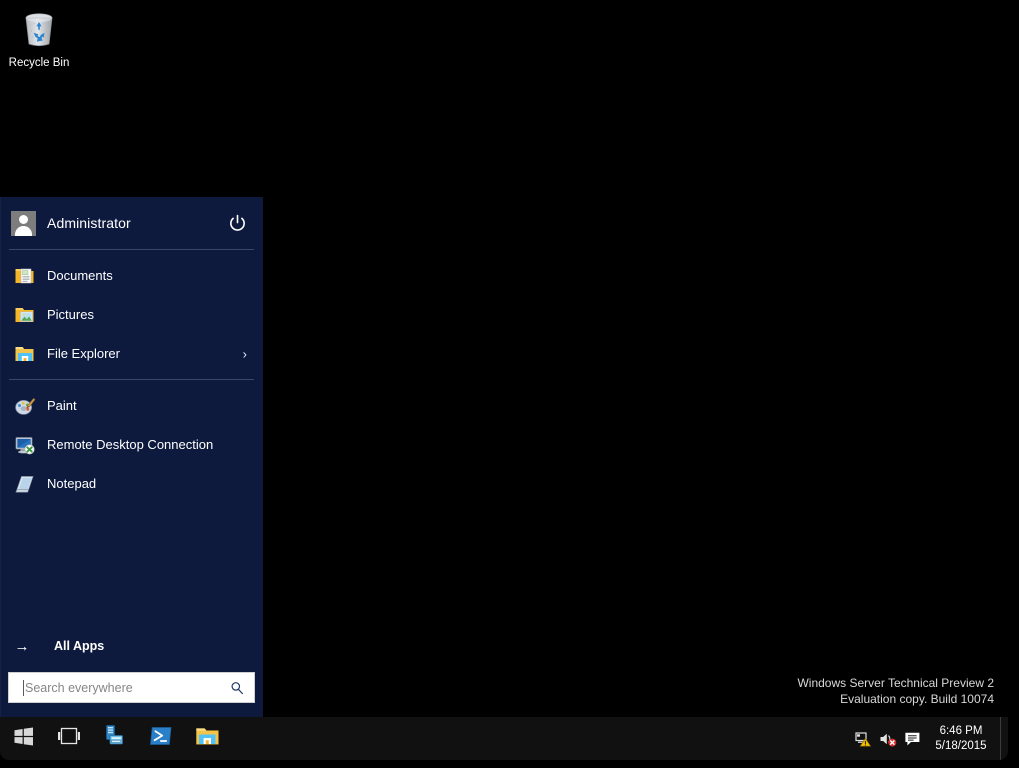 Image resolution: width=1019 pixels, height=768 pixels. Describe the element at coordinates (25, 315) in the screenshot. I see `pictures-folder-icon` at that location.